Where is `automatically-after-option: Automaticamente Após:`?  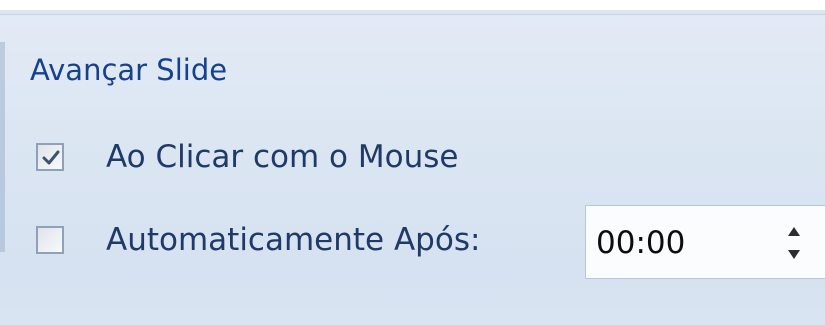 automatically-after-option: Automaticamente Após: is located at coordinates (258, 240).